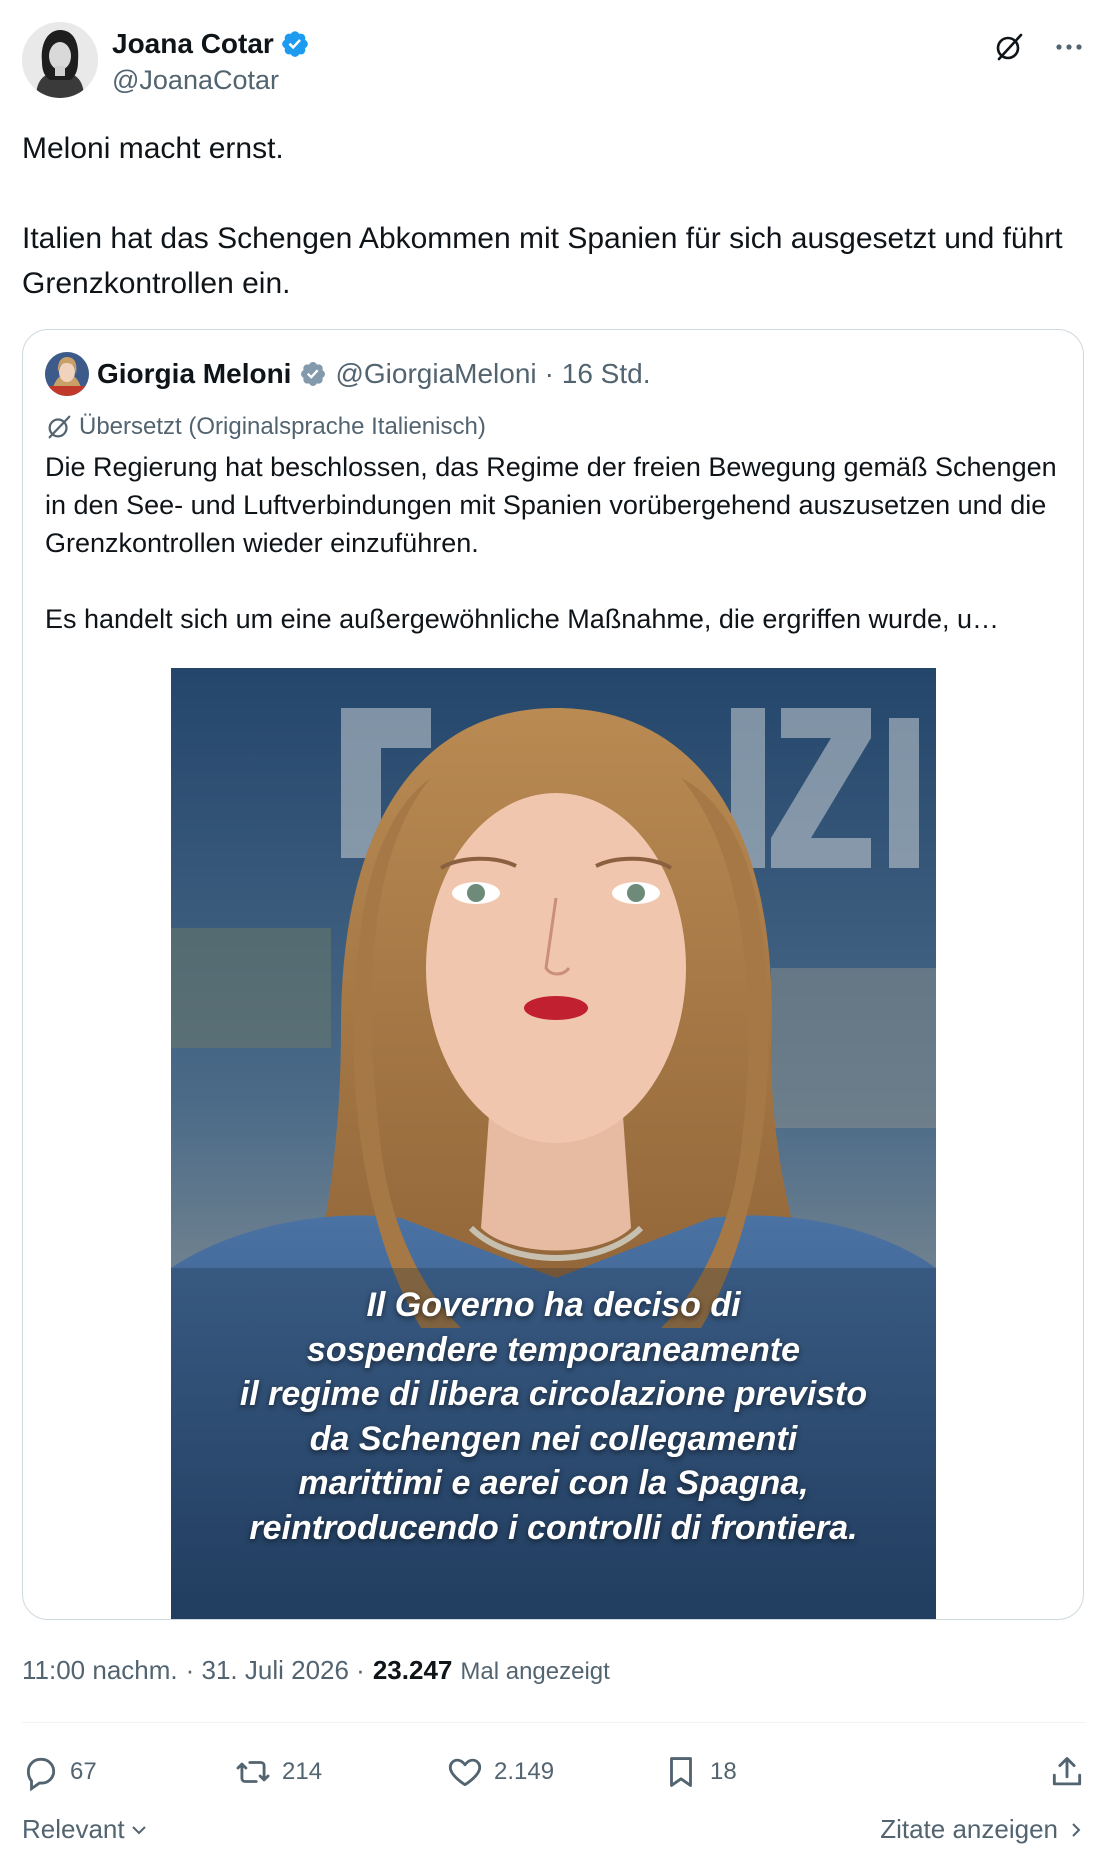 The height and width of the screenshot is (1860, 1106). Describe the element at coordinates (554, 62) in the screenshot. I see `tweet-header: Joana Cotar @JoanaCotar` at that location.